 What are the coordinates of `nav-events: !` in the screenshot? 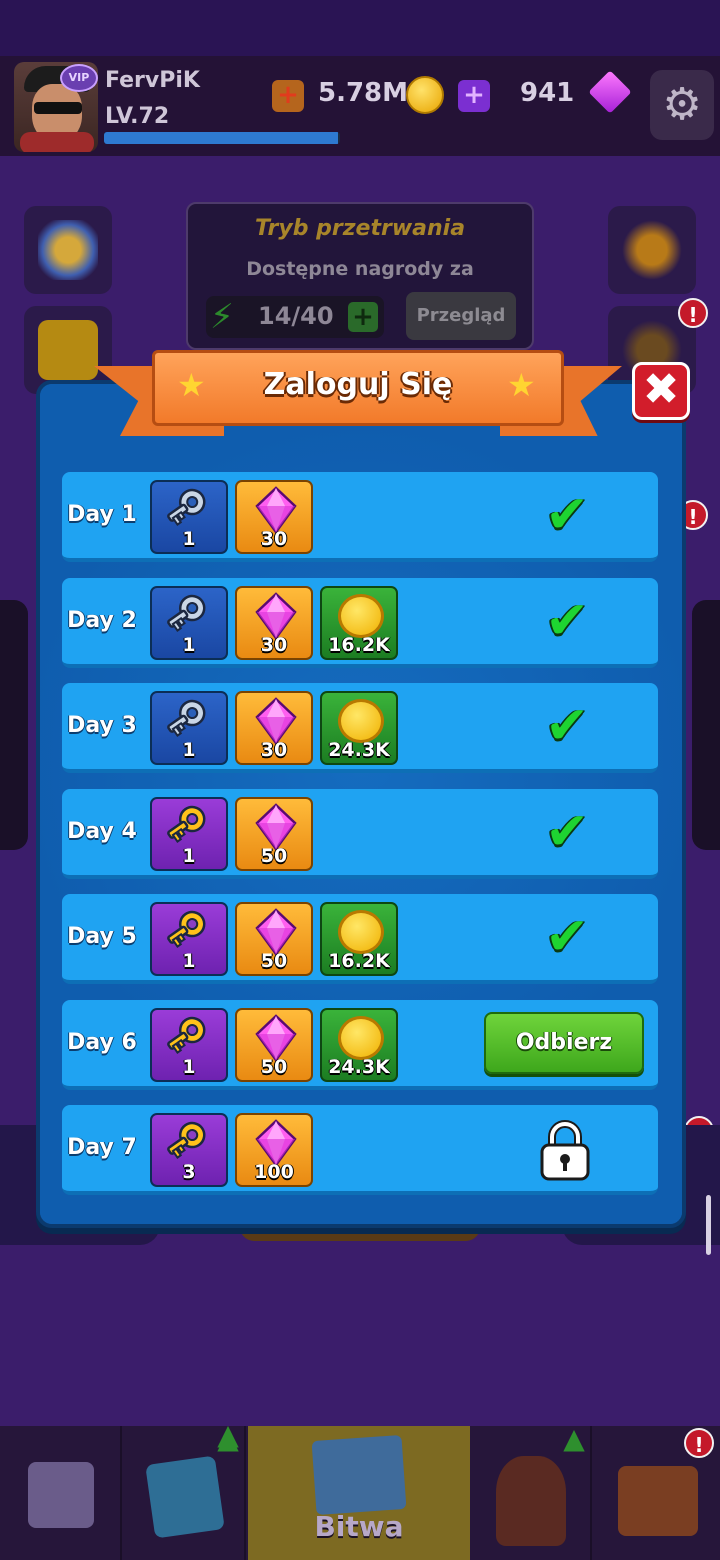 It's located at (655, 1493).